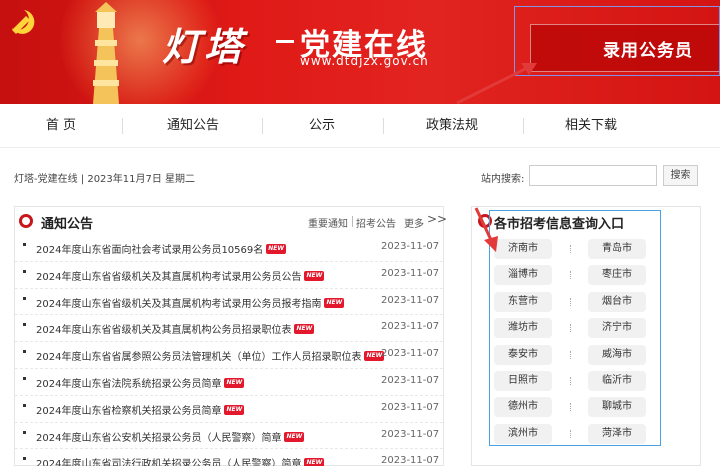 This screenshot has height=466, width=720. I want to click on nav-item-publicity: 公示, so click(322, 126).